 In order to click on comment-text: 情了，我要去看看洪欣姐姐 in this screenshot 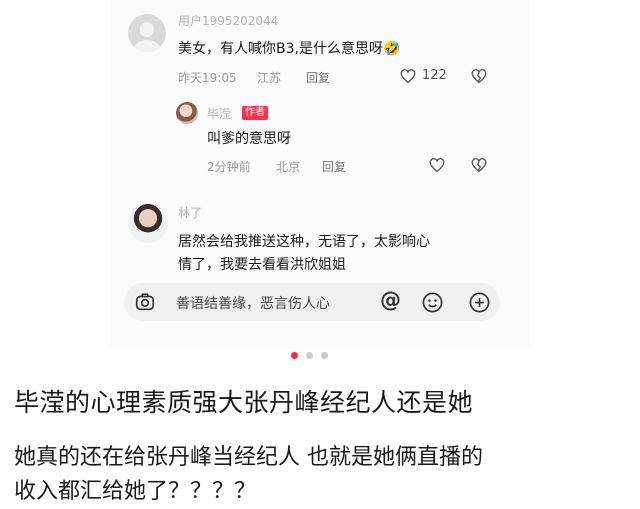, I will do `click(262, 265)`.